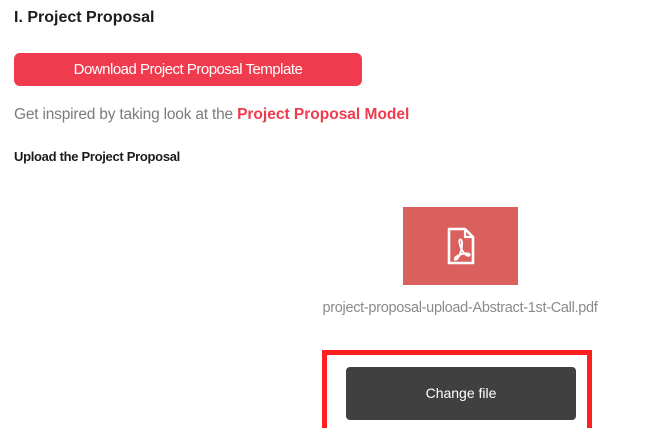 The height and width of the screenshot is (428, 645). Describe the element at coordinates (123, 114) in the screenshot. I see `inspiration-text: Get inspired by taking look at the` at that location.